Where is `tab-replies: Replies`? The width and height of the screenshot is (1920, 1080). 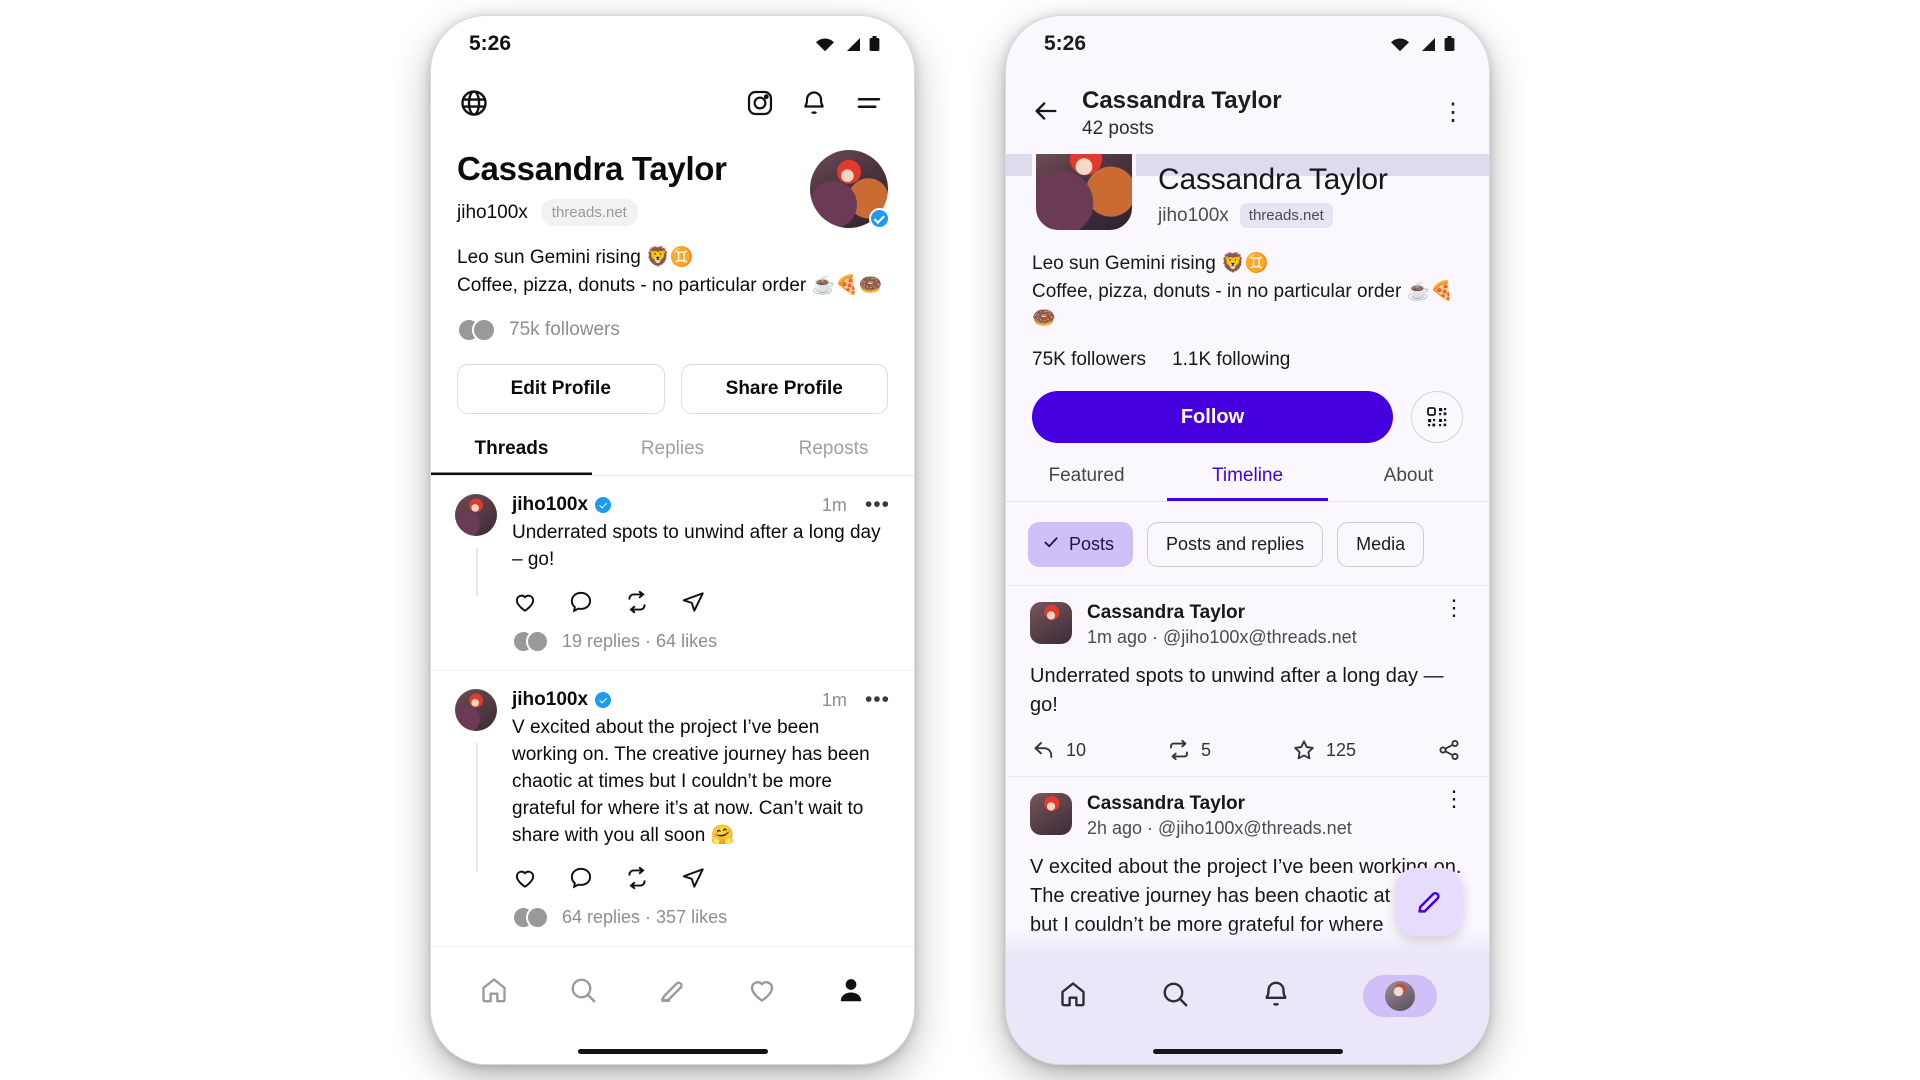 tab-replies: Replies is located at coordinates (672, 456).